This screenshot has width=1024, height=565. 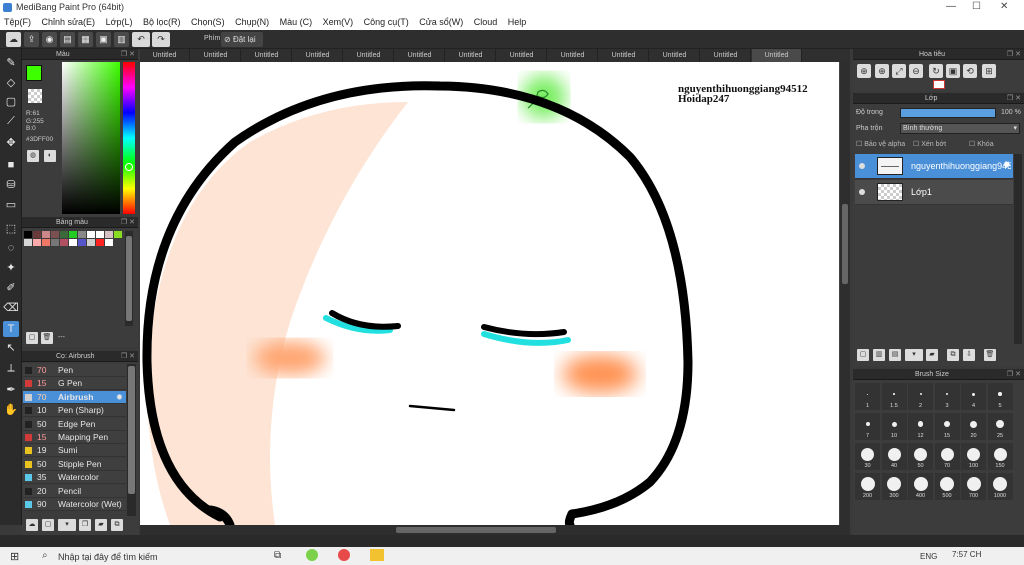 I want to click on reset-button: ⊘ Đặt lại, so click(x=242, y=39).